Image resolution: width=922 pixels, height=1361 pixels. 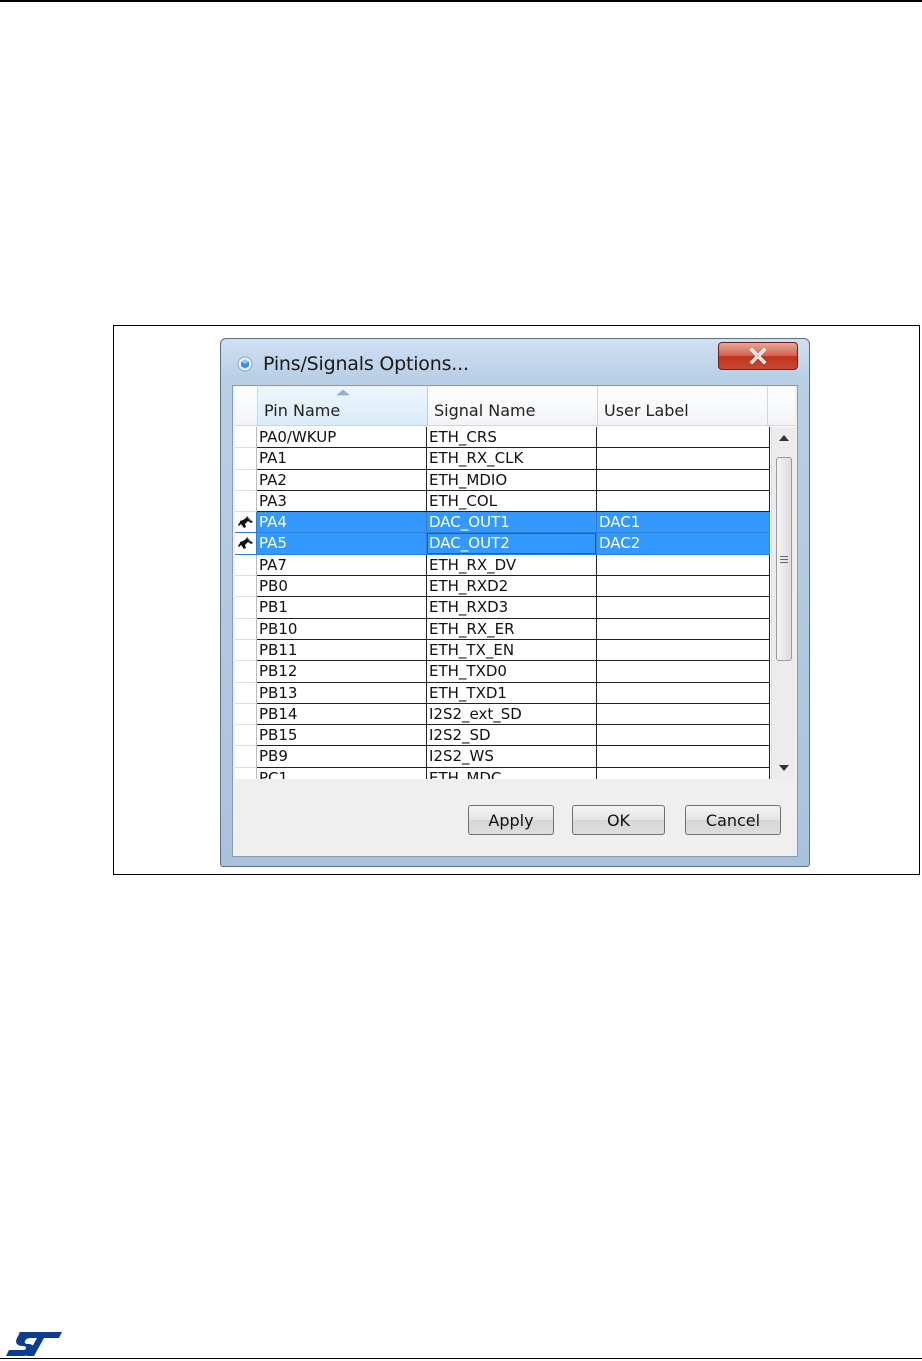 What do you see at coordinates (343, 392) in the screenshot?
I see `sort-ascending-icon` at bounding box center [343, 392].